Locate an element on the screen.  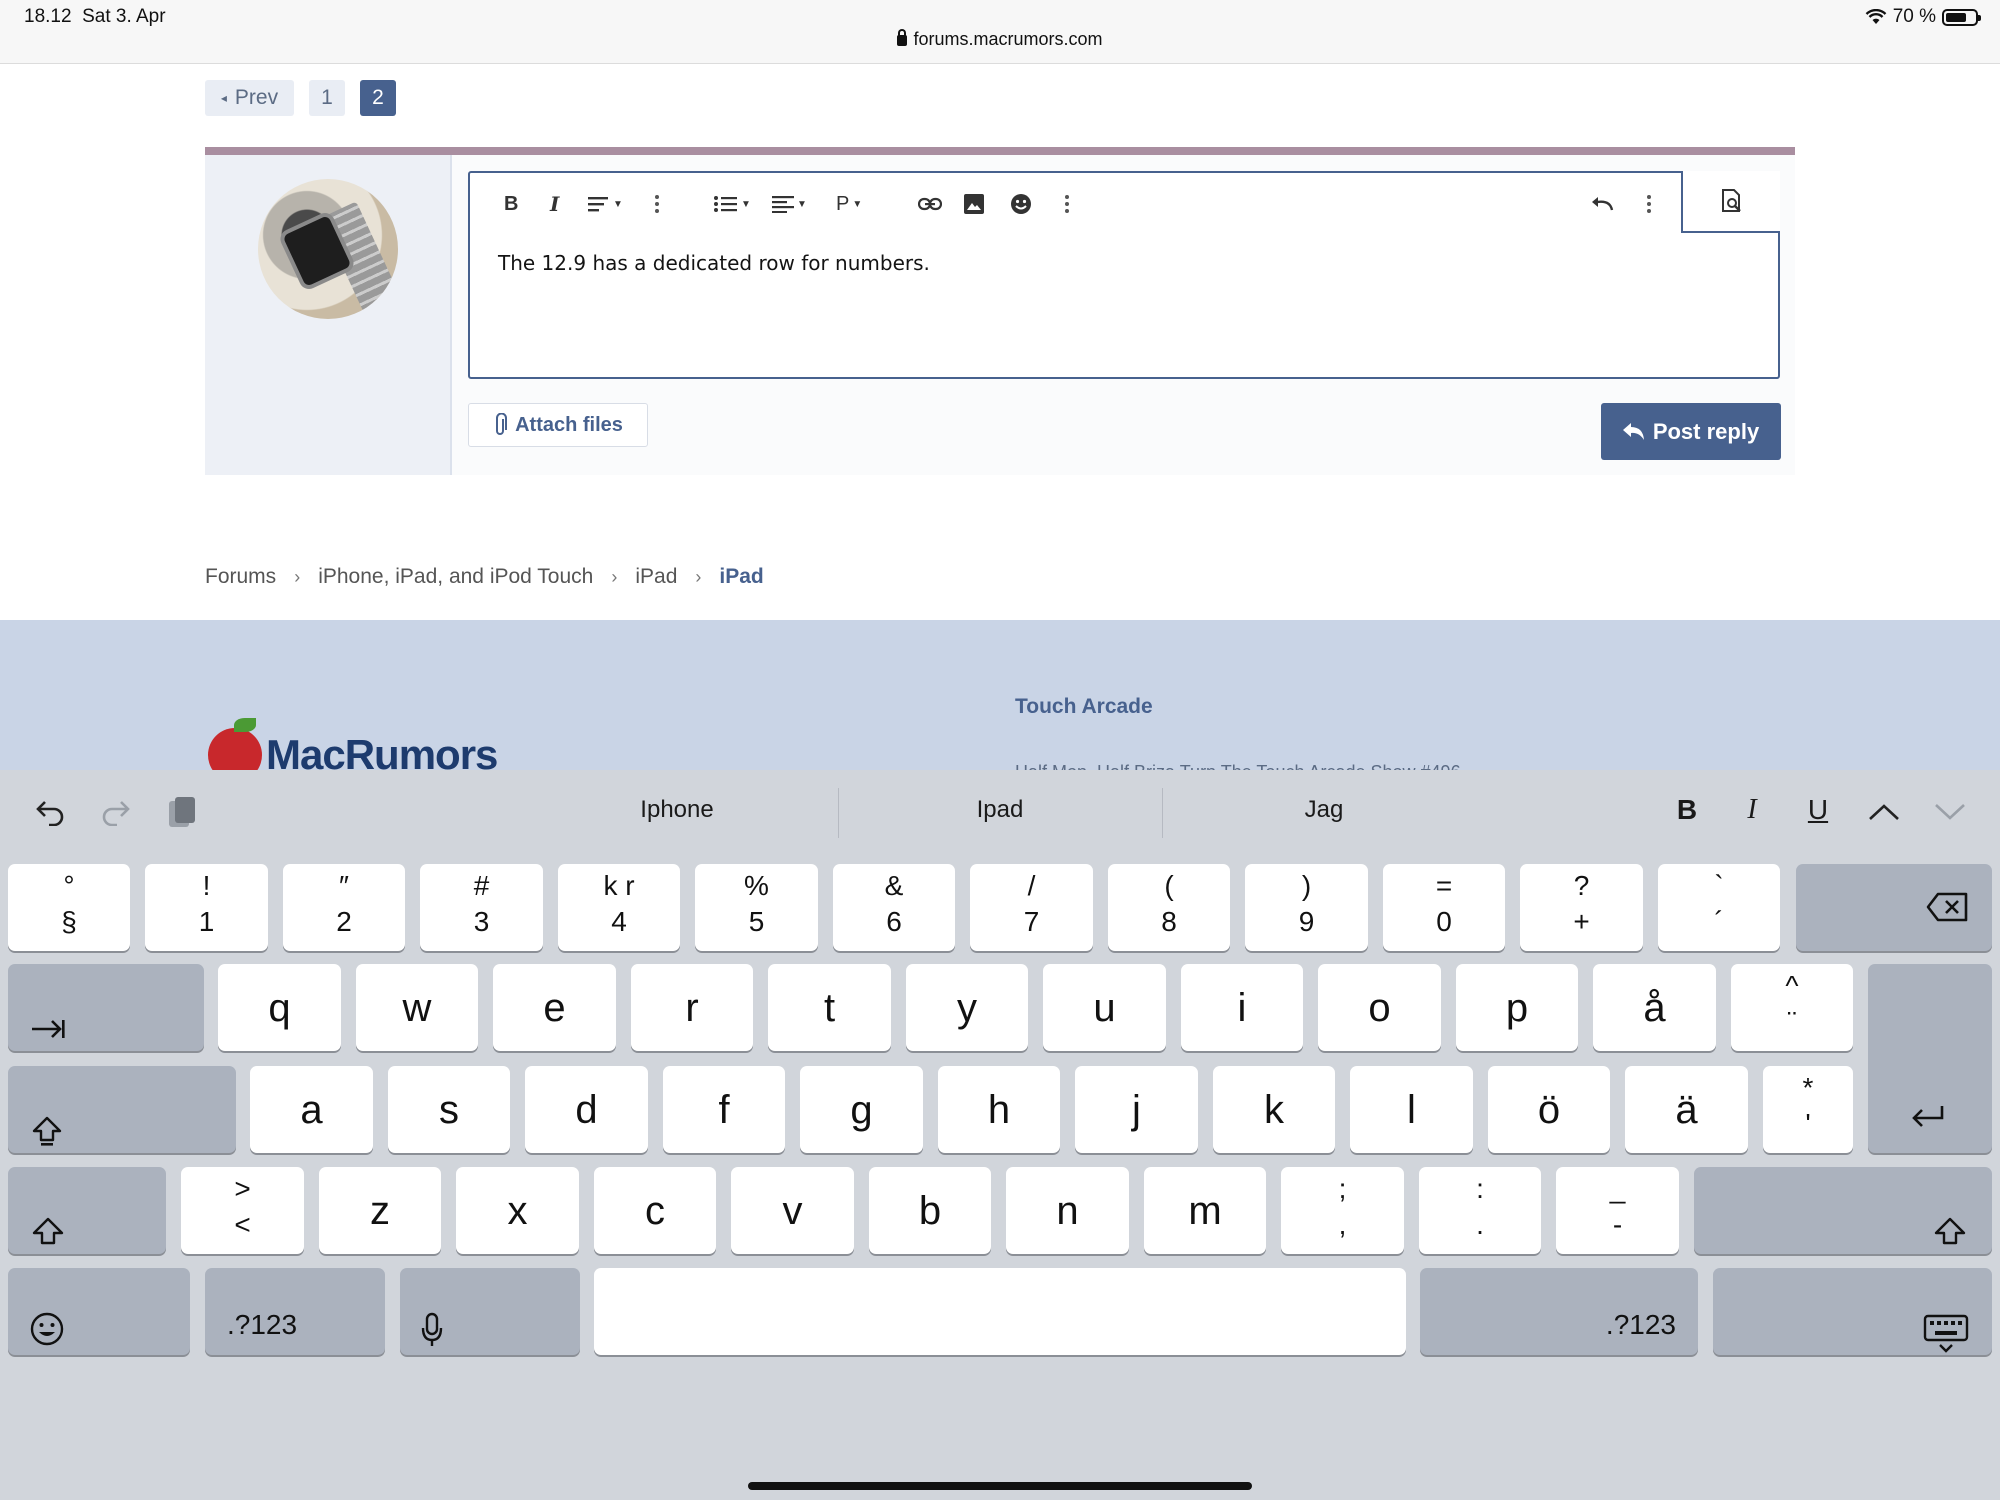
key-s: s is located at coordinates (449, 1109).